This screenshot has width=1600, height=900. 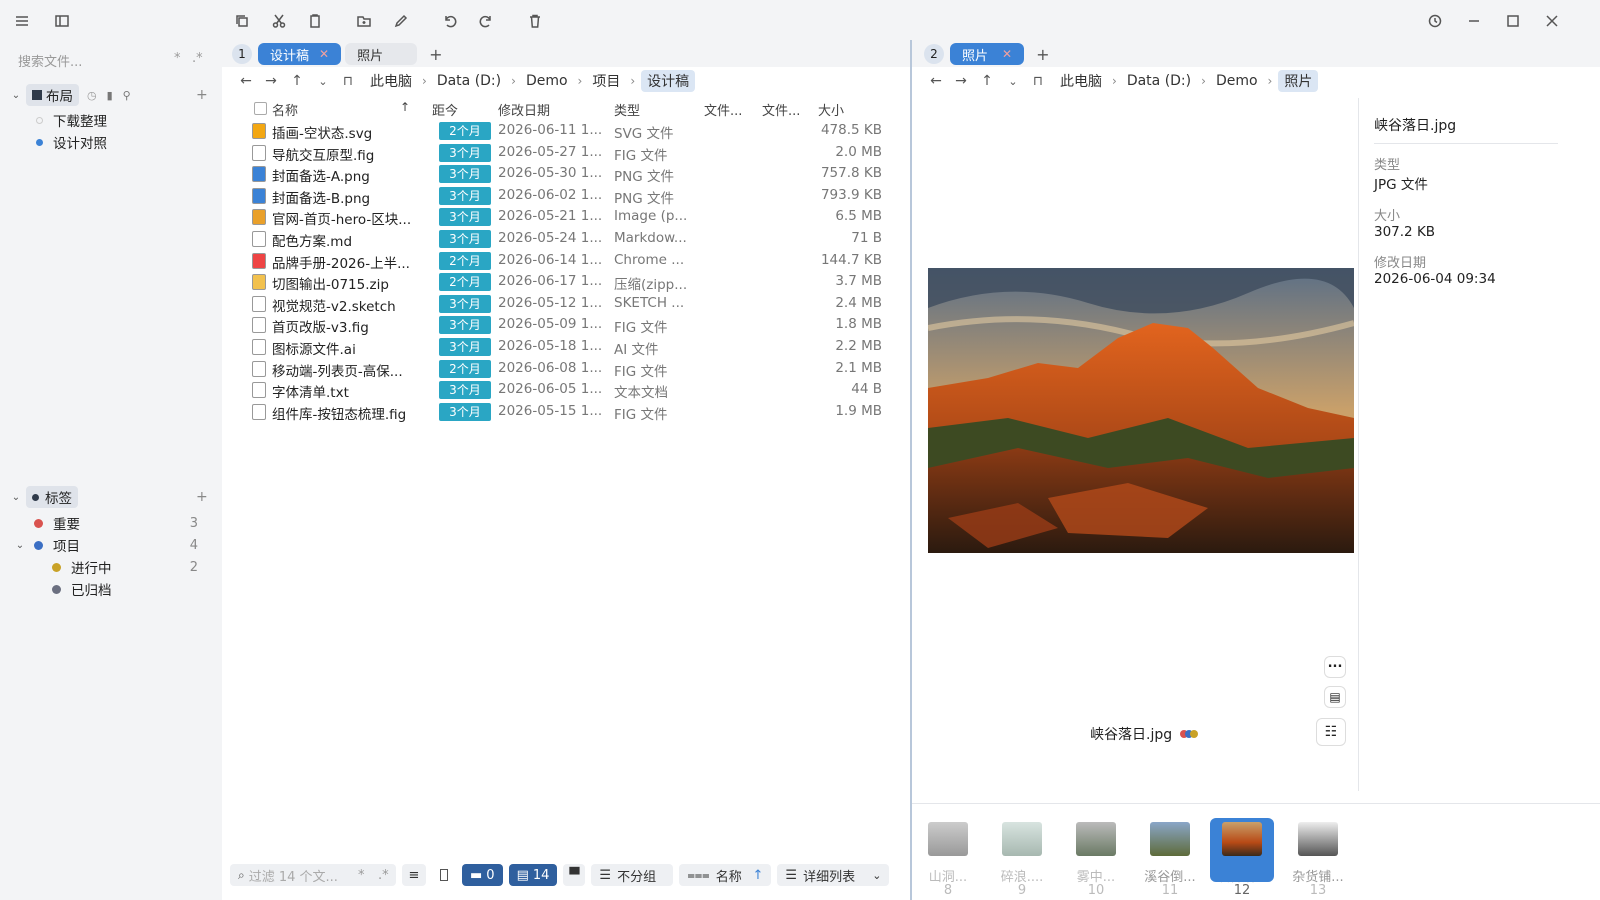 I want to click on file-row: 配色方案.md 3个月 2026-05-24 1... Markdow... 71 B, so click(x=567, y=239).